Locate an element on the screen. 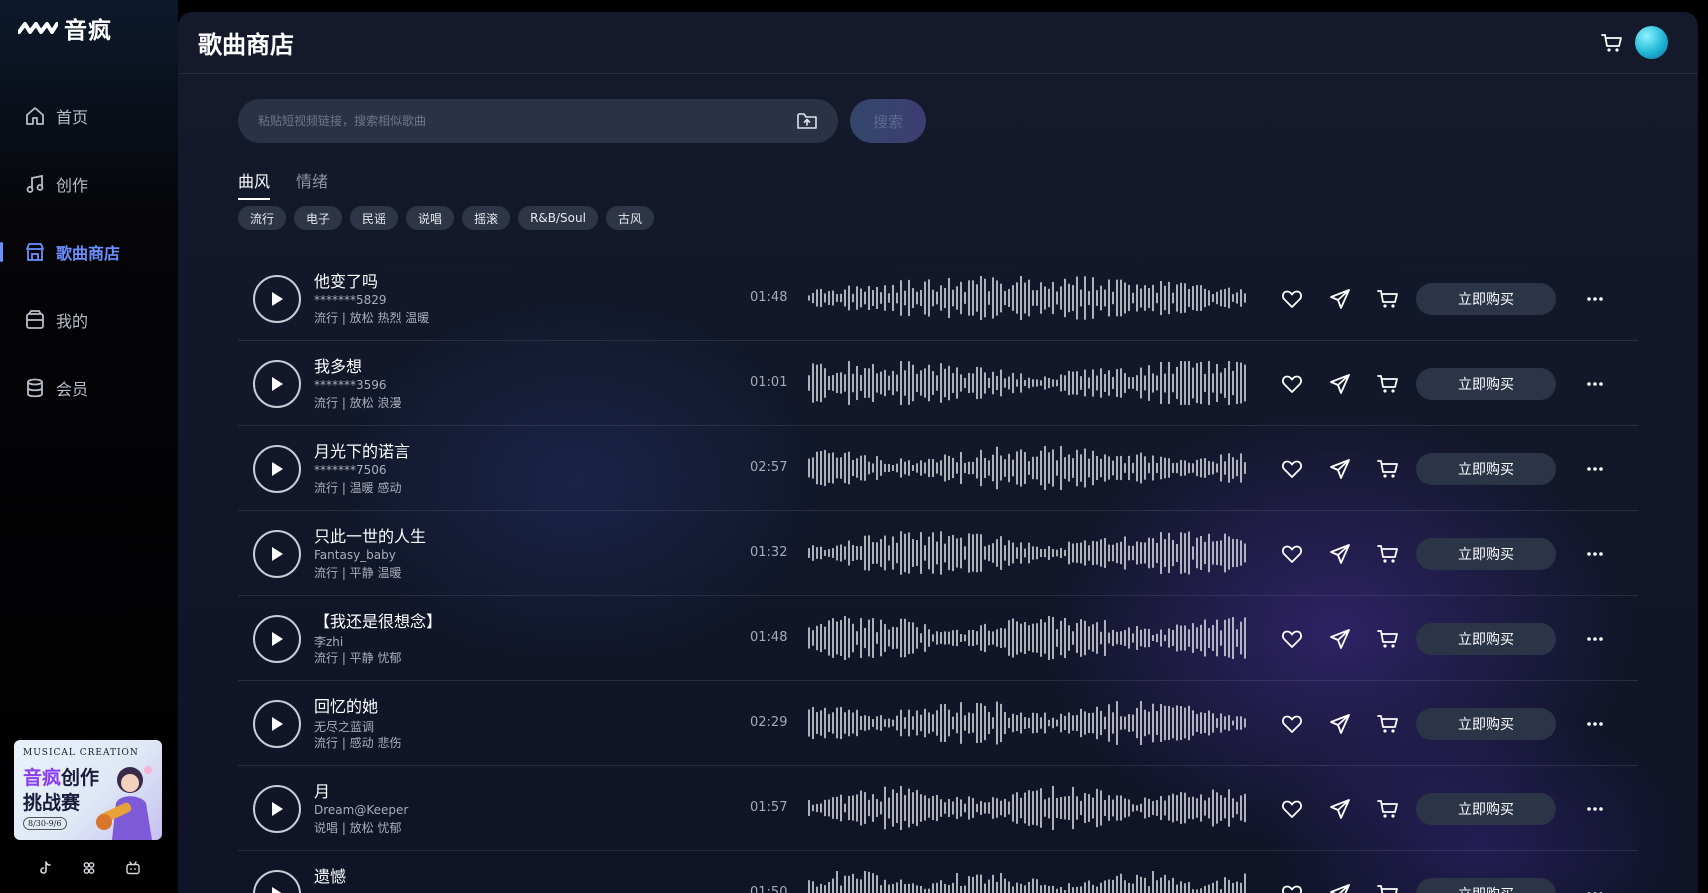  promo-banner: MUSICAL CREATION 音疯创作 挑战赛 8/30-9/6 is located at coordinates (88, 790).